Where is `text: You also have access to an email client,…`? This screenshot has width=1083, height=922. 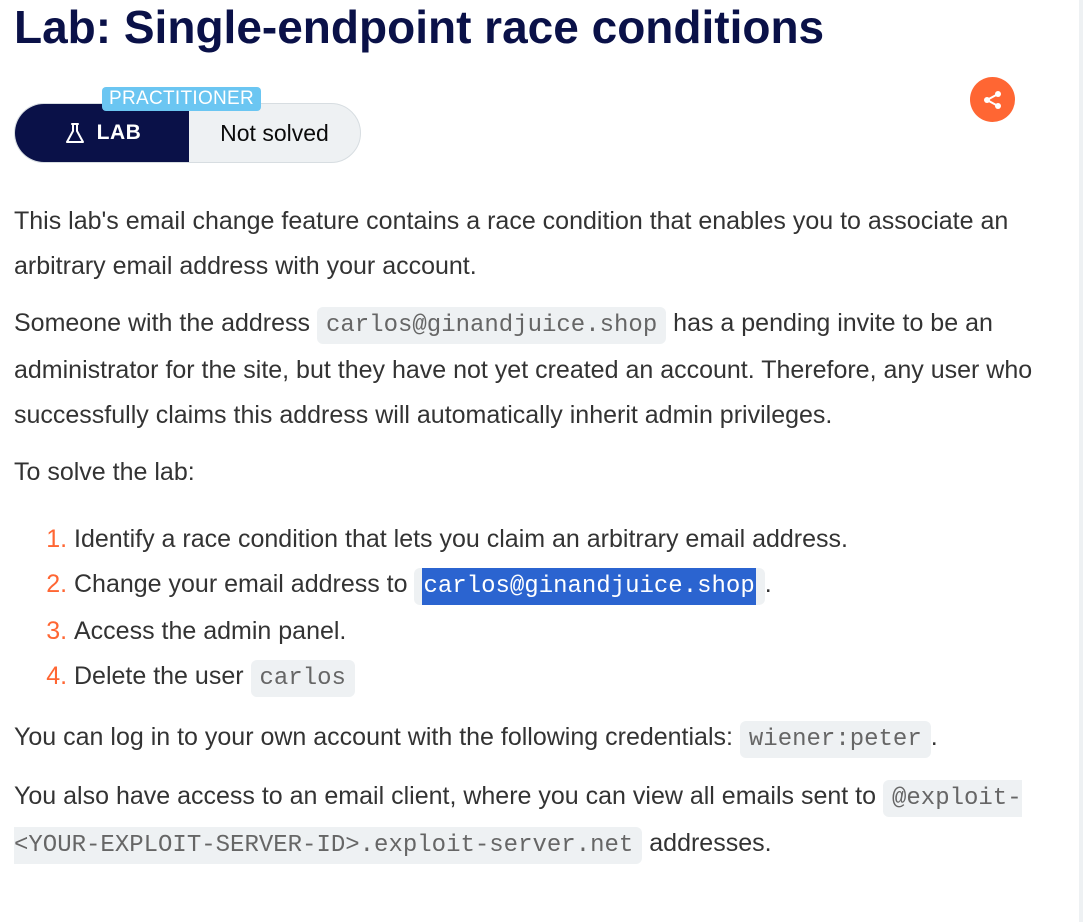 text: You also have access to an email client,… is located at coordinates (448, 796).